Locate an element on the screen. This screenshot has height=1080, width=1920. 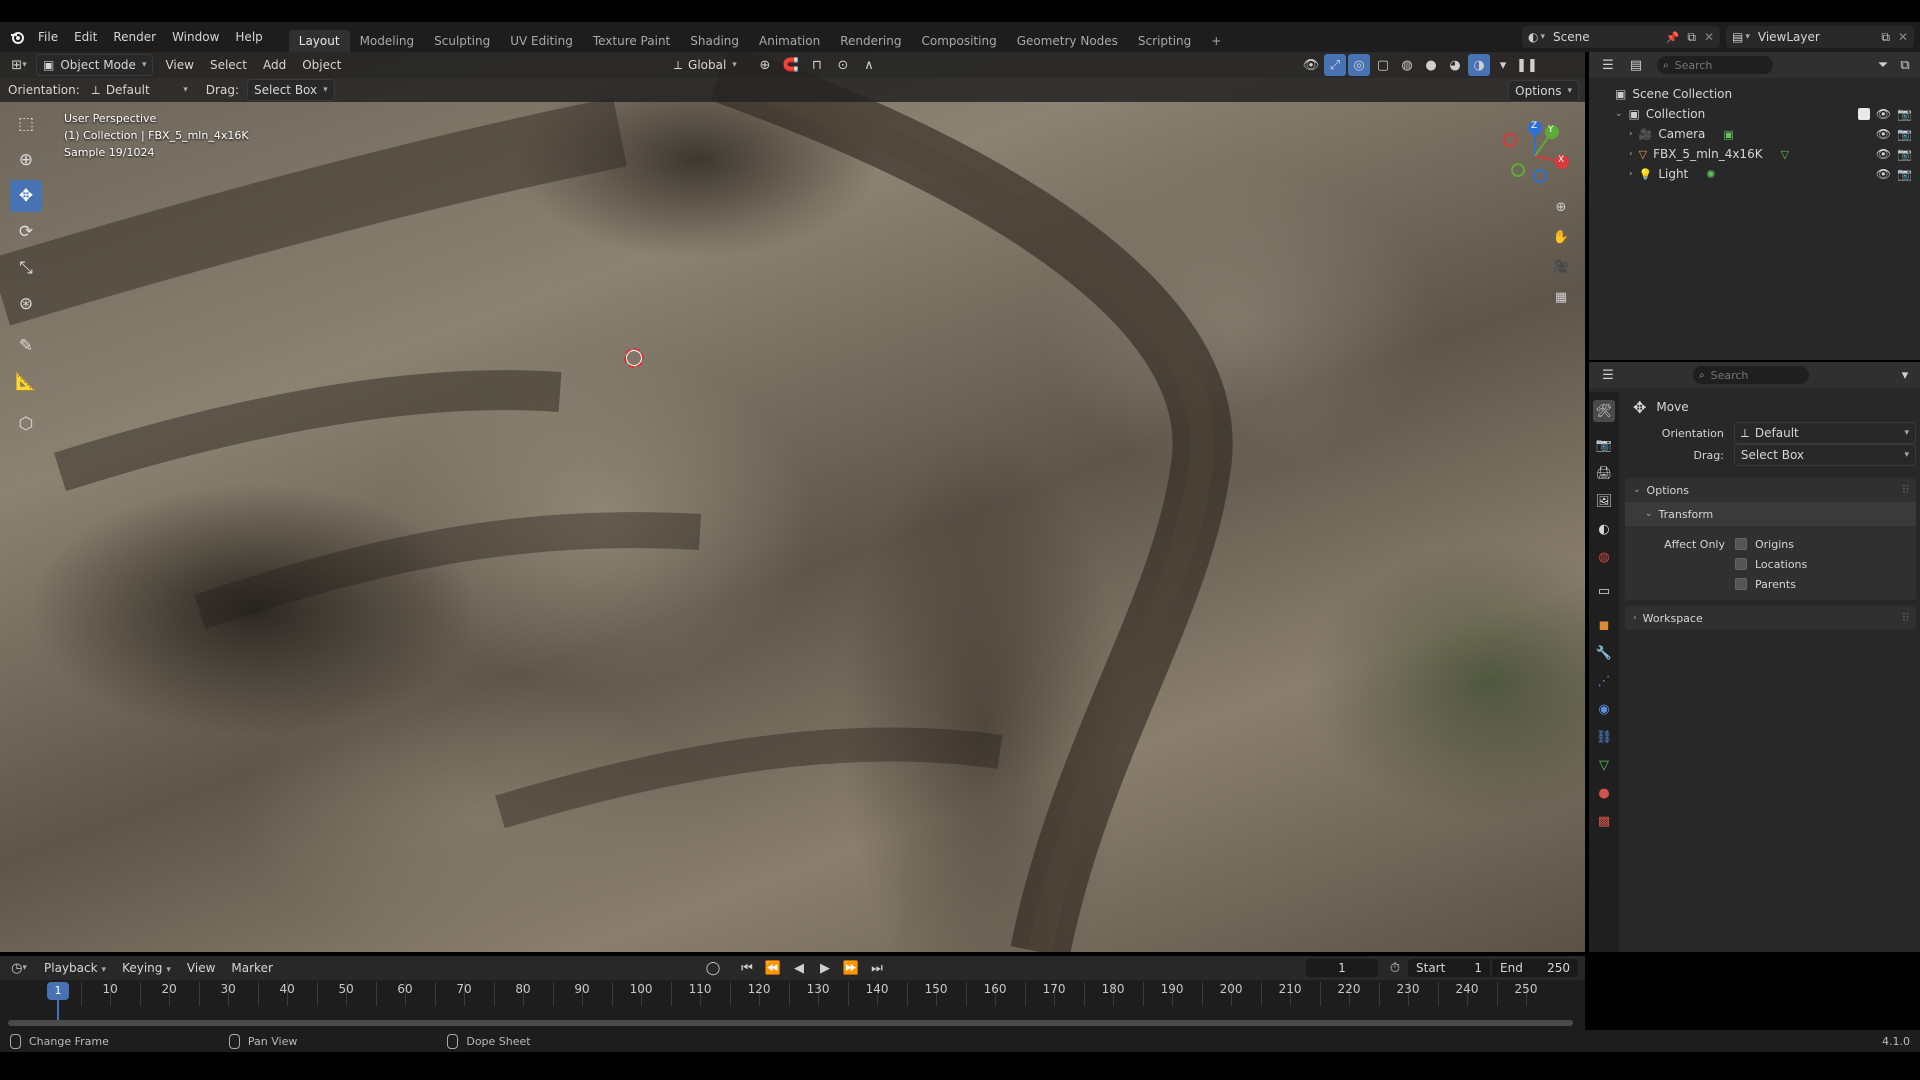
constraints-tab-icon: ⛓ is located at coordinates (1604, 737).